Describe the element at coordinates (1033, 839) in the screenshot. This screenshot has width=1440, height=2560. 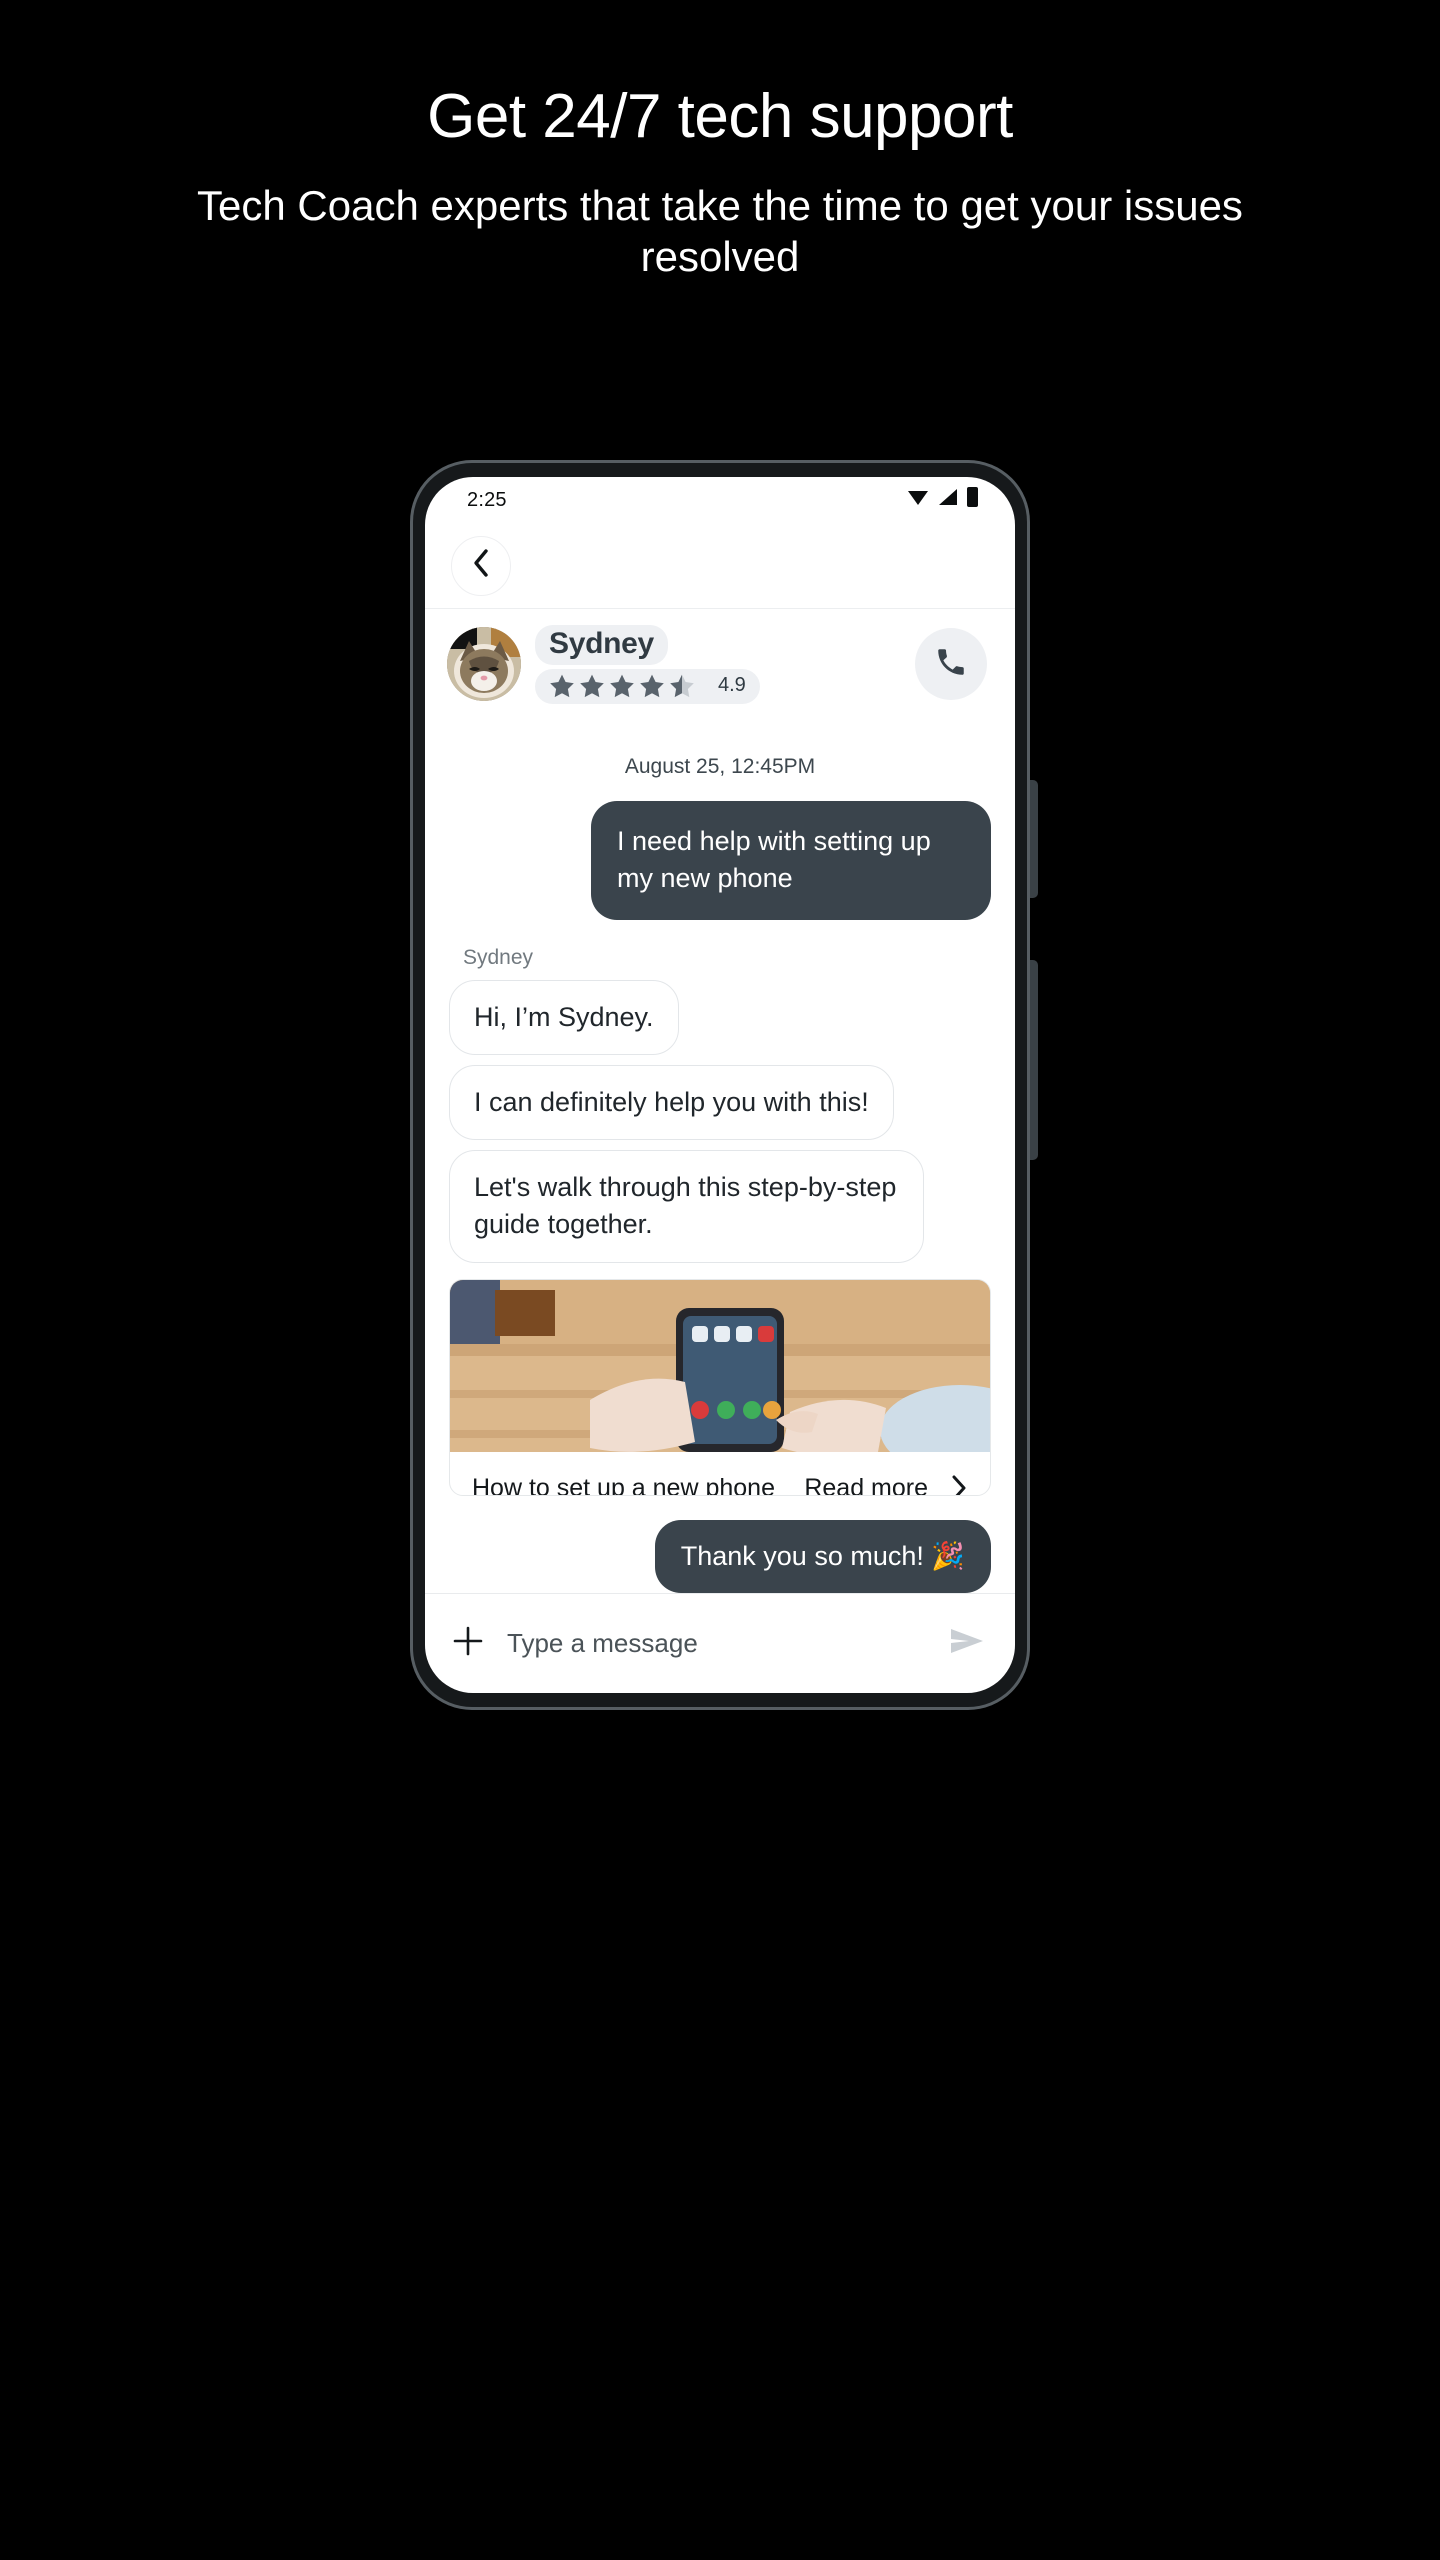
I see `volume-button` at that location.